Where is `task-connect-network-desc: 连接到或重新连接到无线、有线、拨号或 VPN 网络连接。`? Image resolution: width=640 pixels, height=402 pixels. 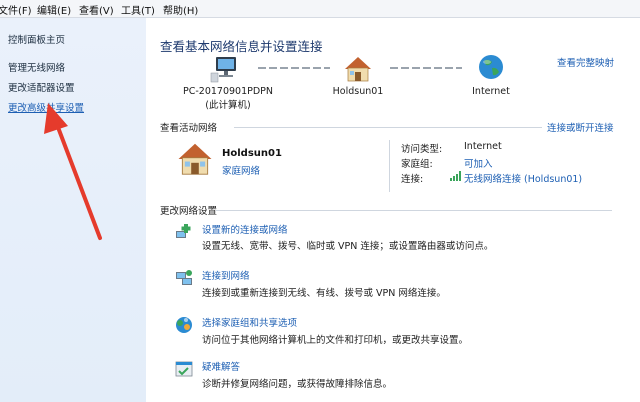 task-connect-network-desc: 连接到或重新连接到无线、有线、拨号或 VPN 网络连接。 is located at coordinates (324, 293).